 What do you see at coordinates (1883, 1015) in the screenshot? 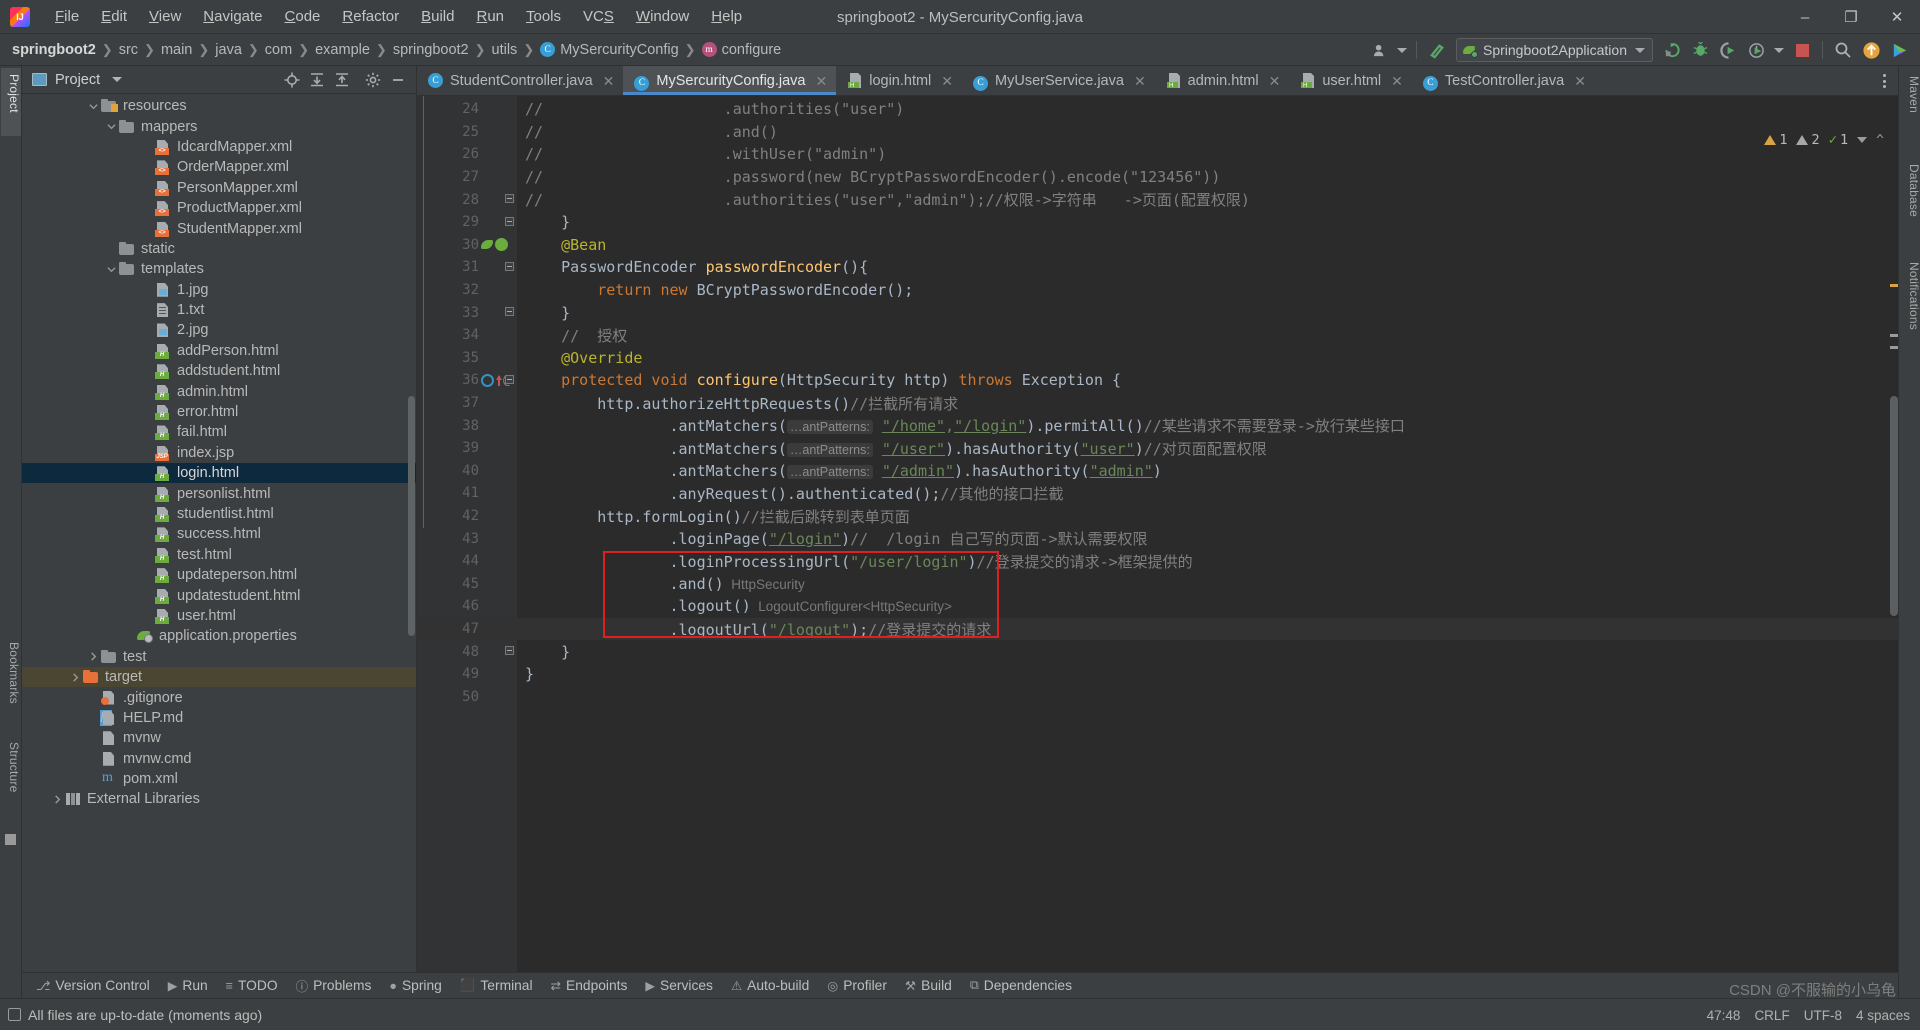
I see `indent-setting: 4 spaces` at bounding box center [1883, 1015].